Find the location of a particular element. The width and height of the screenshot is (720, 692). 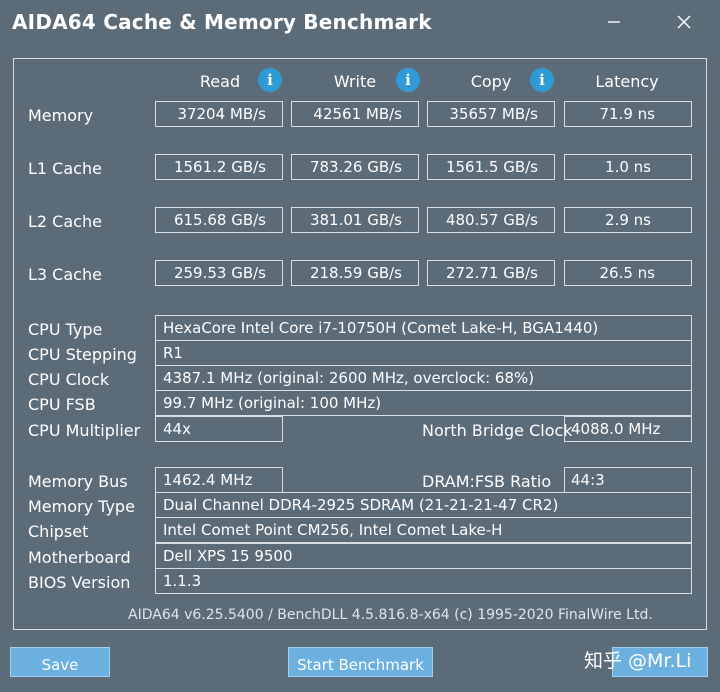

minimize-button is located at coordinates (614, 22).